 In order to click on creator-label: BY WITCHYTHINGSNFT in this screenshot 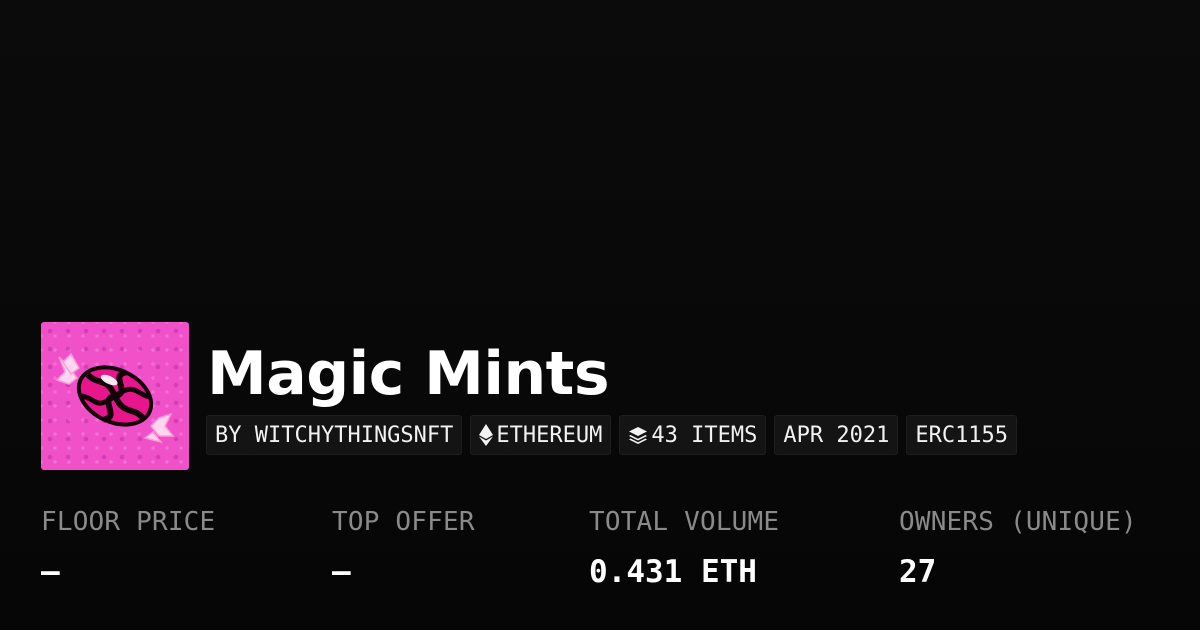, I will do `click(334, 435)`.